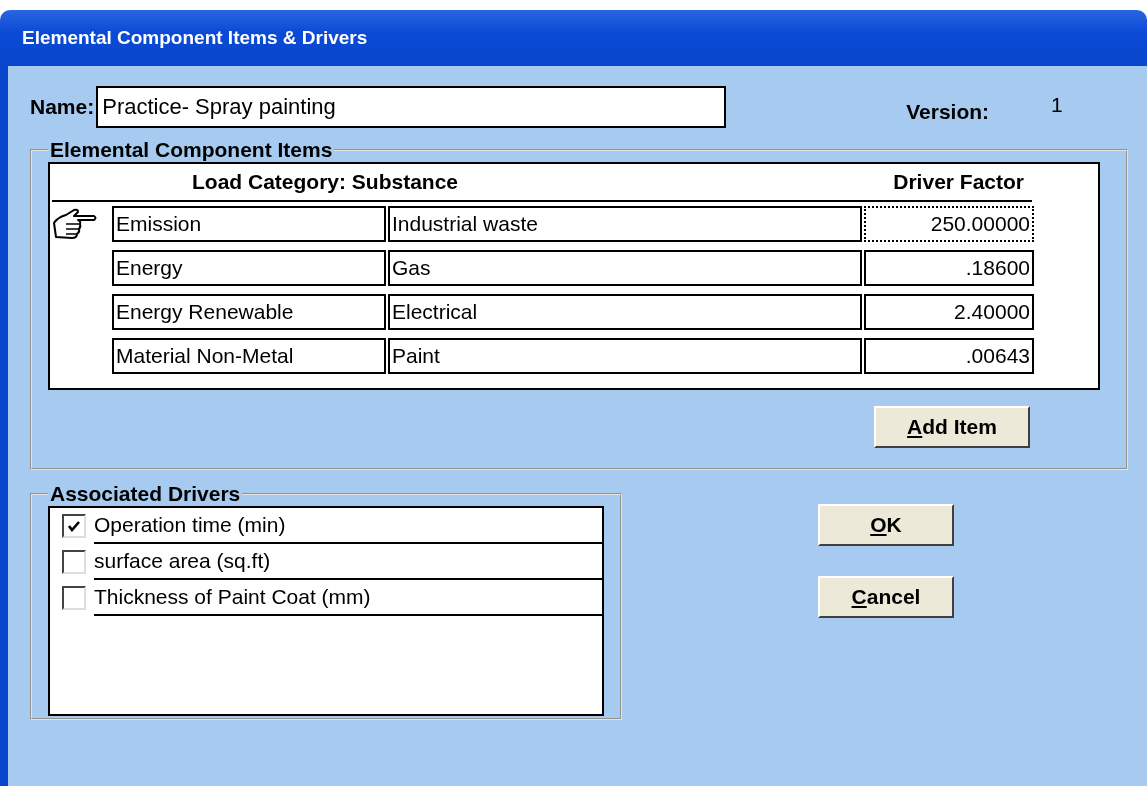 The image size is (1147, 786). What do you see at coordinates (625, 356) in the screenshot?
I see `table-cell: Paint` at bounding box center [625, 356].